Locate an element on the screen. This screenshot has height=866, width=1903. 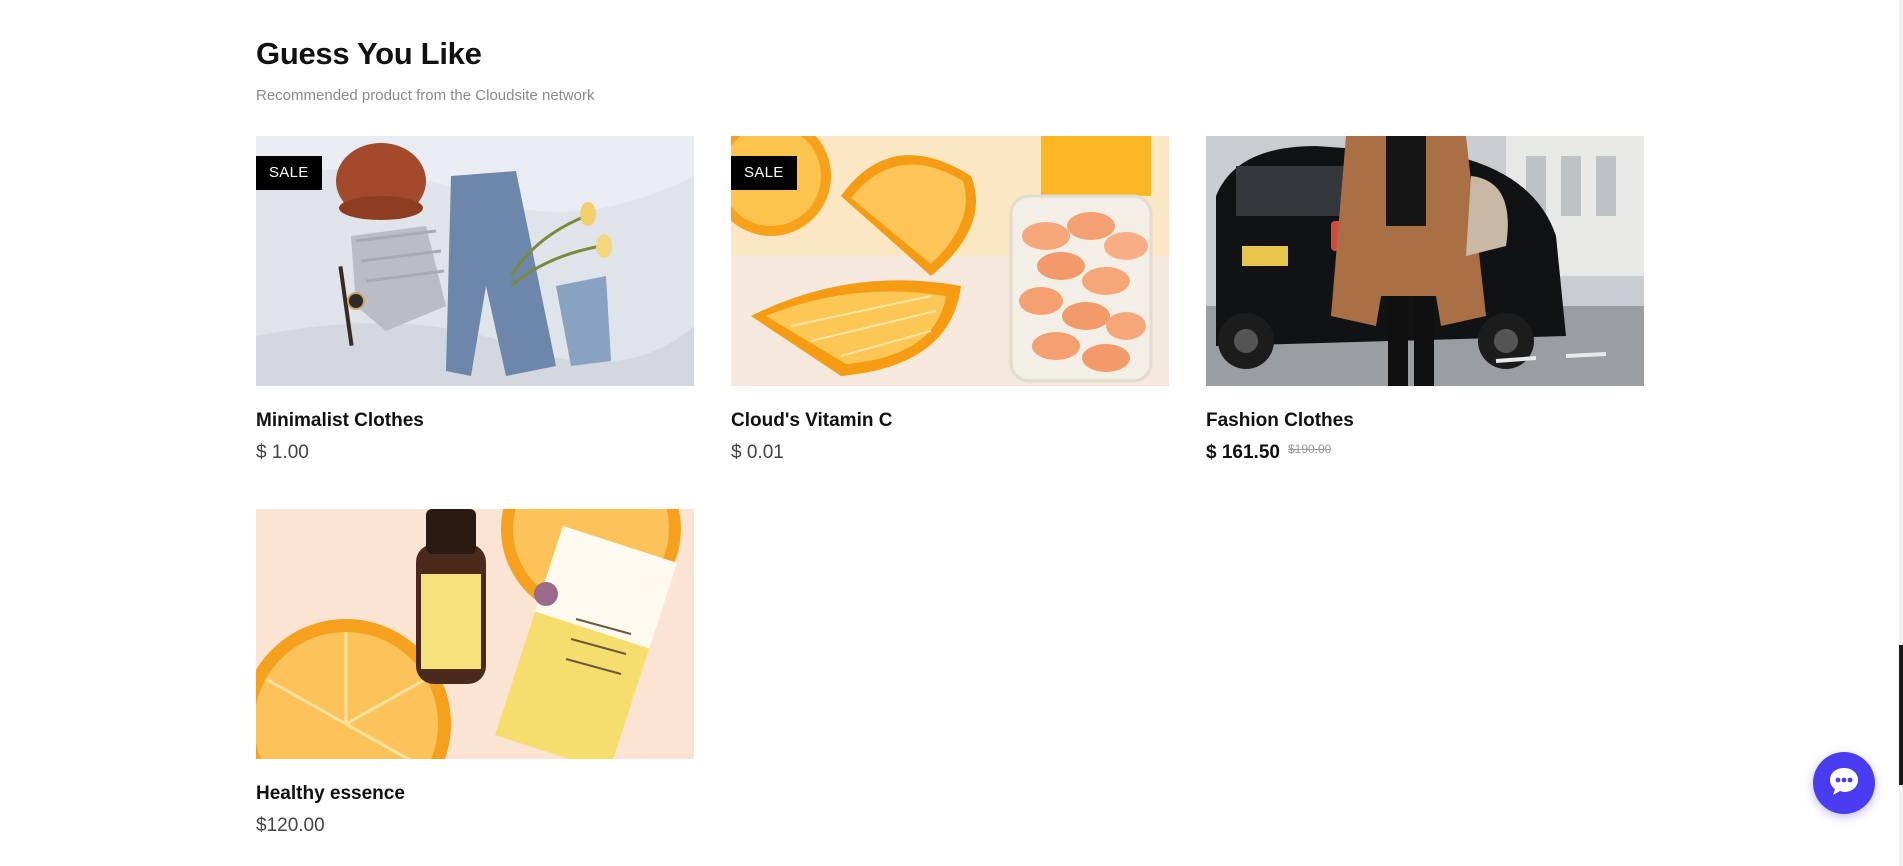
product-price: $120.00 is located at coordinates (290, 825).